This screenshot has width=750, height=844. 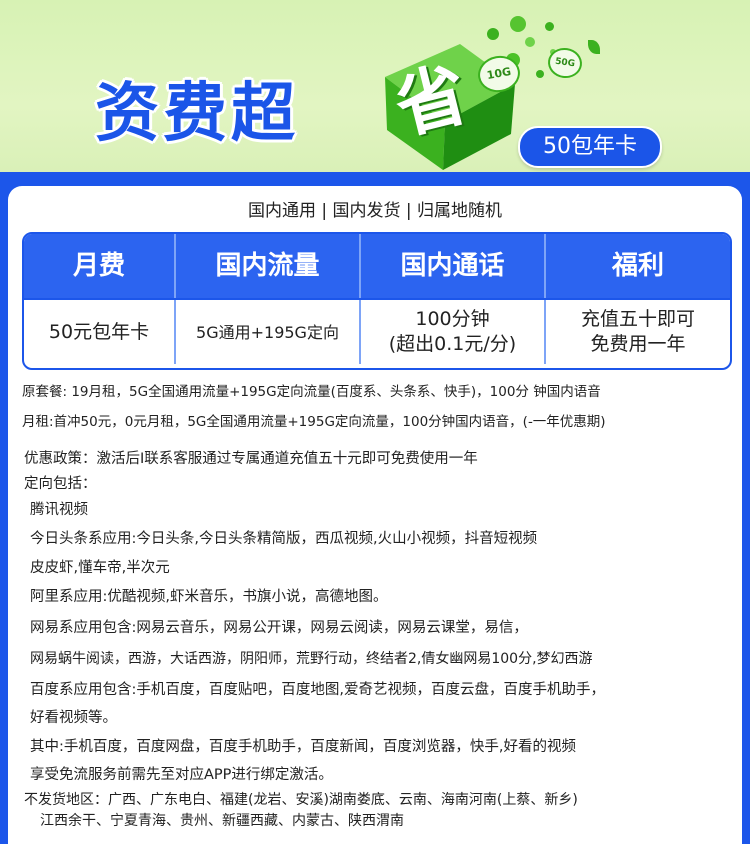 I want to click on cell-text: 5G通用+195G定向, so click(x=267, y=332).